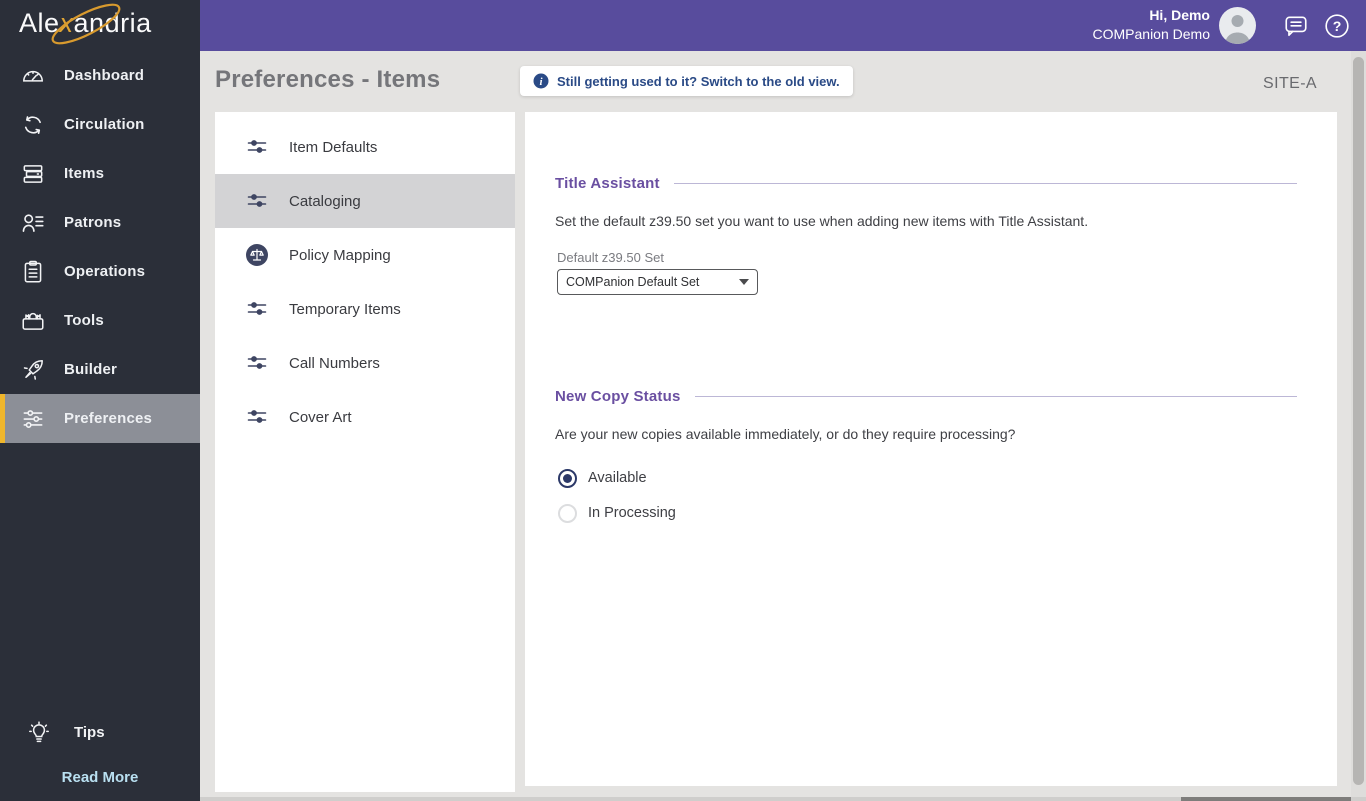 The height and width of the screenshot is (801, 1366). What do you see at coordinates (541, 81) in the screenshot?
I see `info-icon: i` at bounding box center [541, 81].